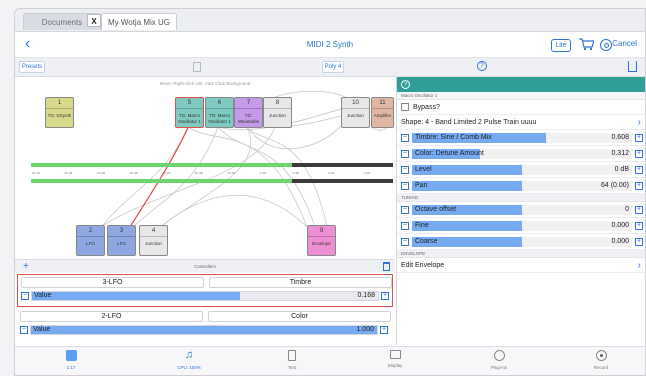  I want to click on unit-6-node: 6 TG: Macro Oscillator 1, so click(219, 112).